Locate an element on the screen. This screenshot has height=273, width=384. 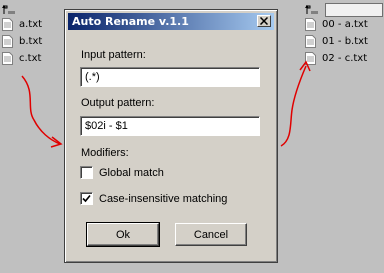
input-pattern-label: Input pattern: is located at coordinates (113, 55).